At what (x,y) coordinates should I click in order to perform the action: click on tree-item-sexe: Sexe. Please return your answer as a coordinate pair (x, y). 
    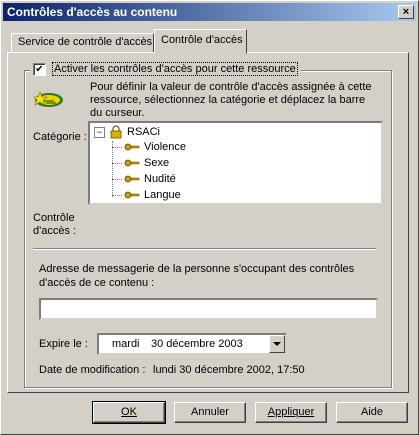
    Looking at the image, I should click on (140, 163).